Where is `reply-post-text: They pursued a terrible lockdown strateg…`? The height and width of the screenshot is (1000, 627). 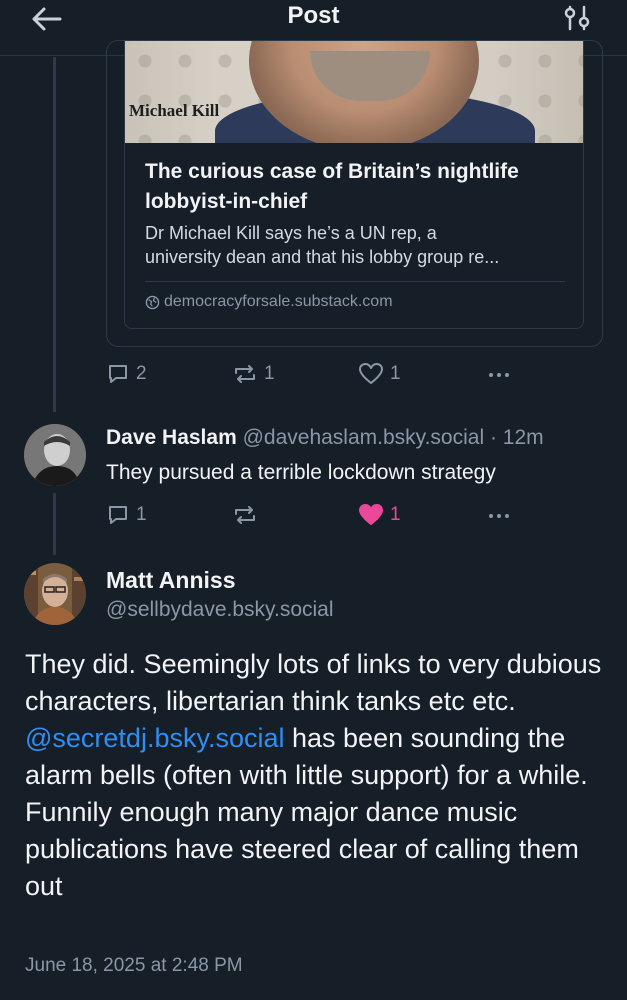 reply-post-text: They pursued a terrible lockdown strateg… is located at coordinates (301, 472).